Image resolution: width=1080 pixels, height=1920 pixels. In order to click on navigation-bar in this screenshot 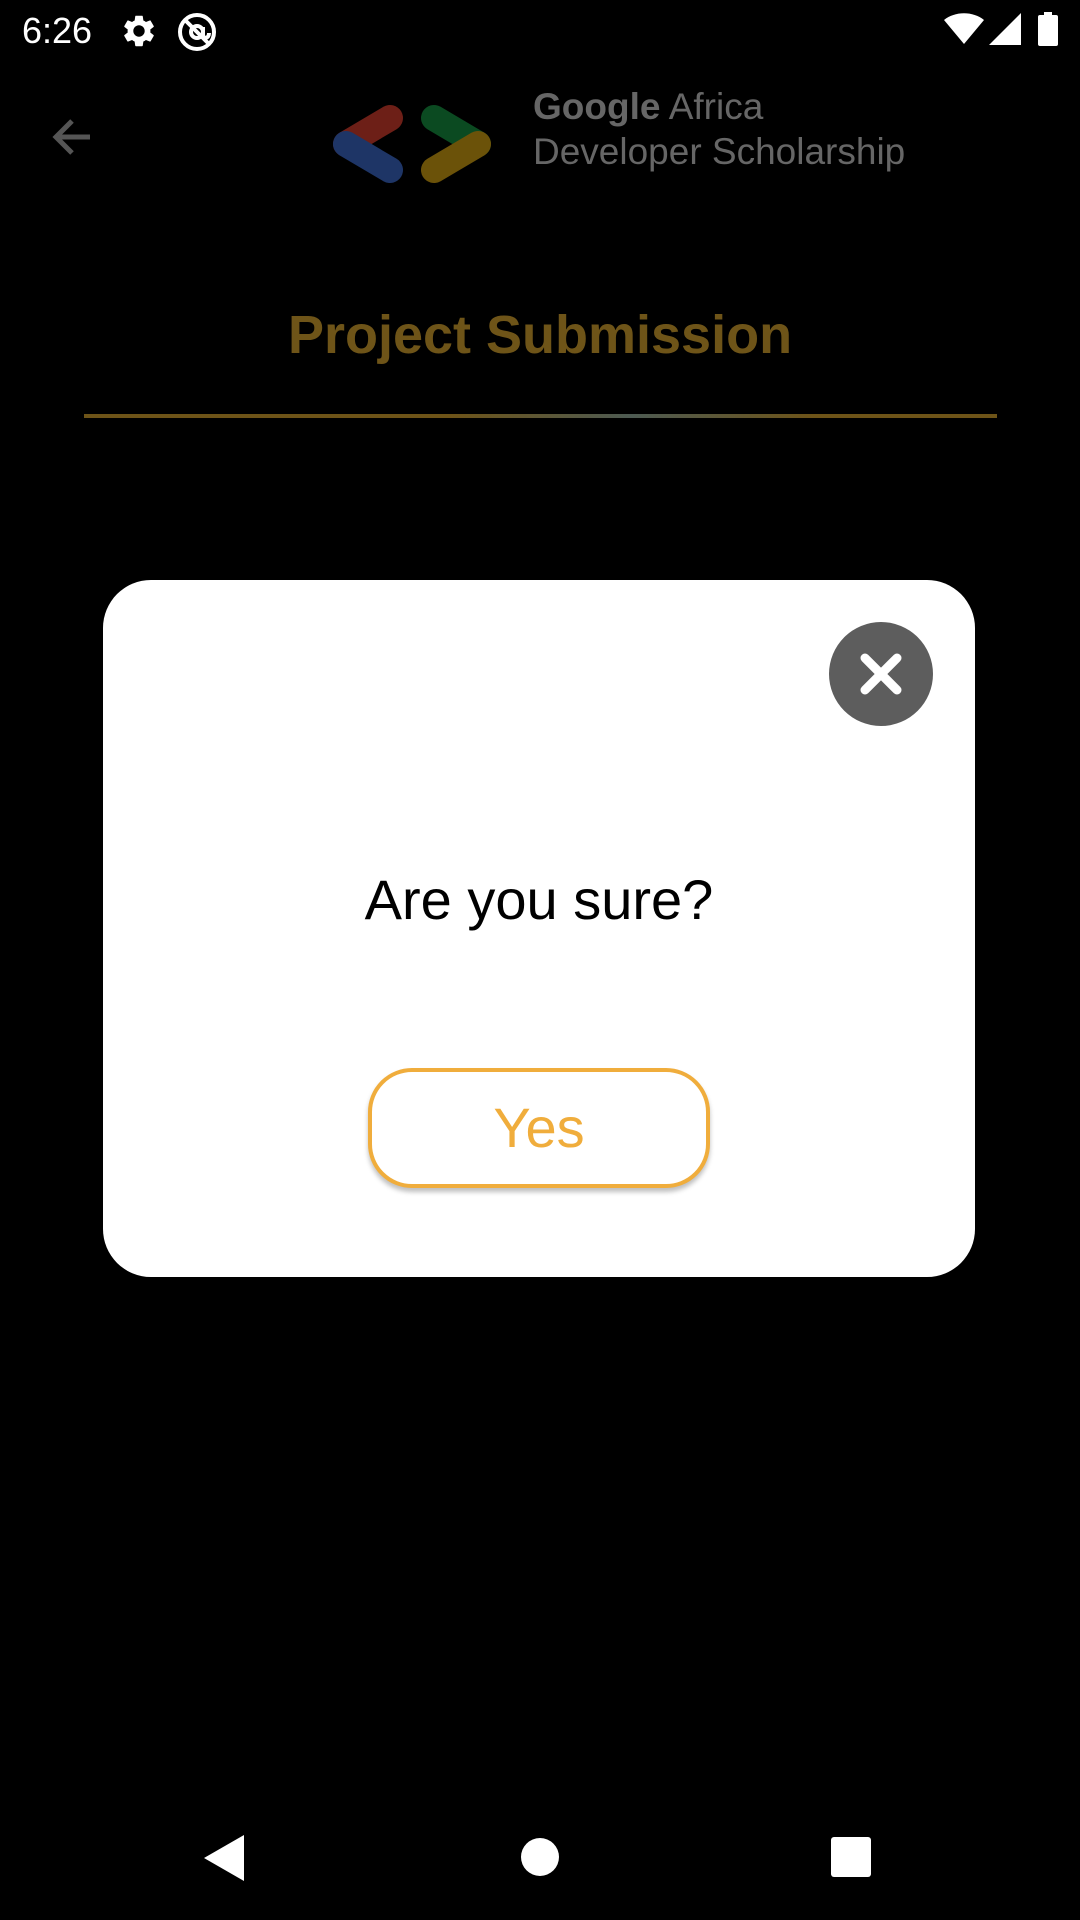, I will do `click(540, 1860)`.